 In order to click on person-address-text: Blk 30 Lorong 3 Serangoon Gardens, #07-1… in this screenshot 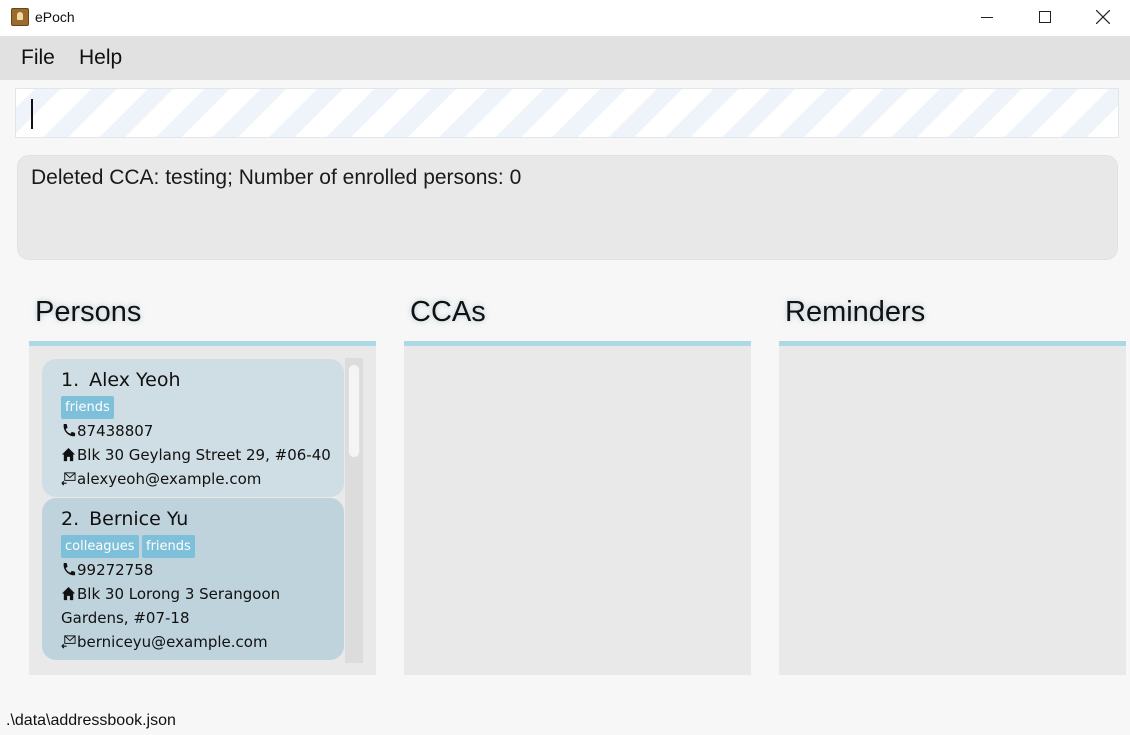, I will do `click(171, 606)`.